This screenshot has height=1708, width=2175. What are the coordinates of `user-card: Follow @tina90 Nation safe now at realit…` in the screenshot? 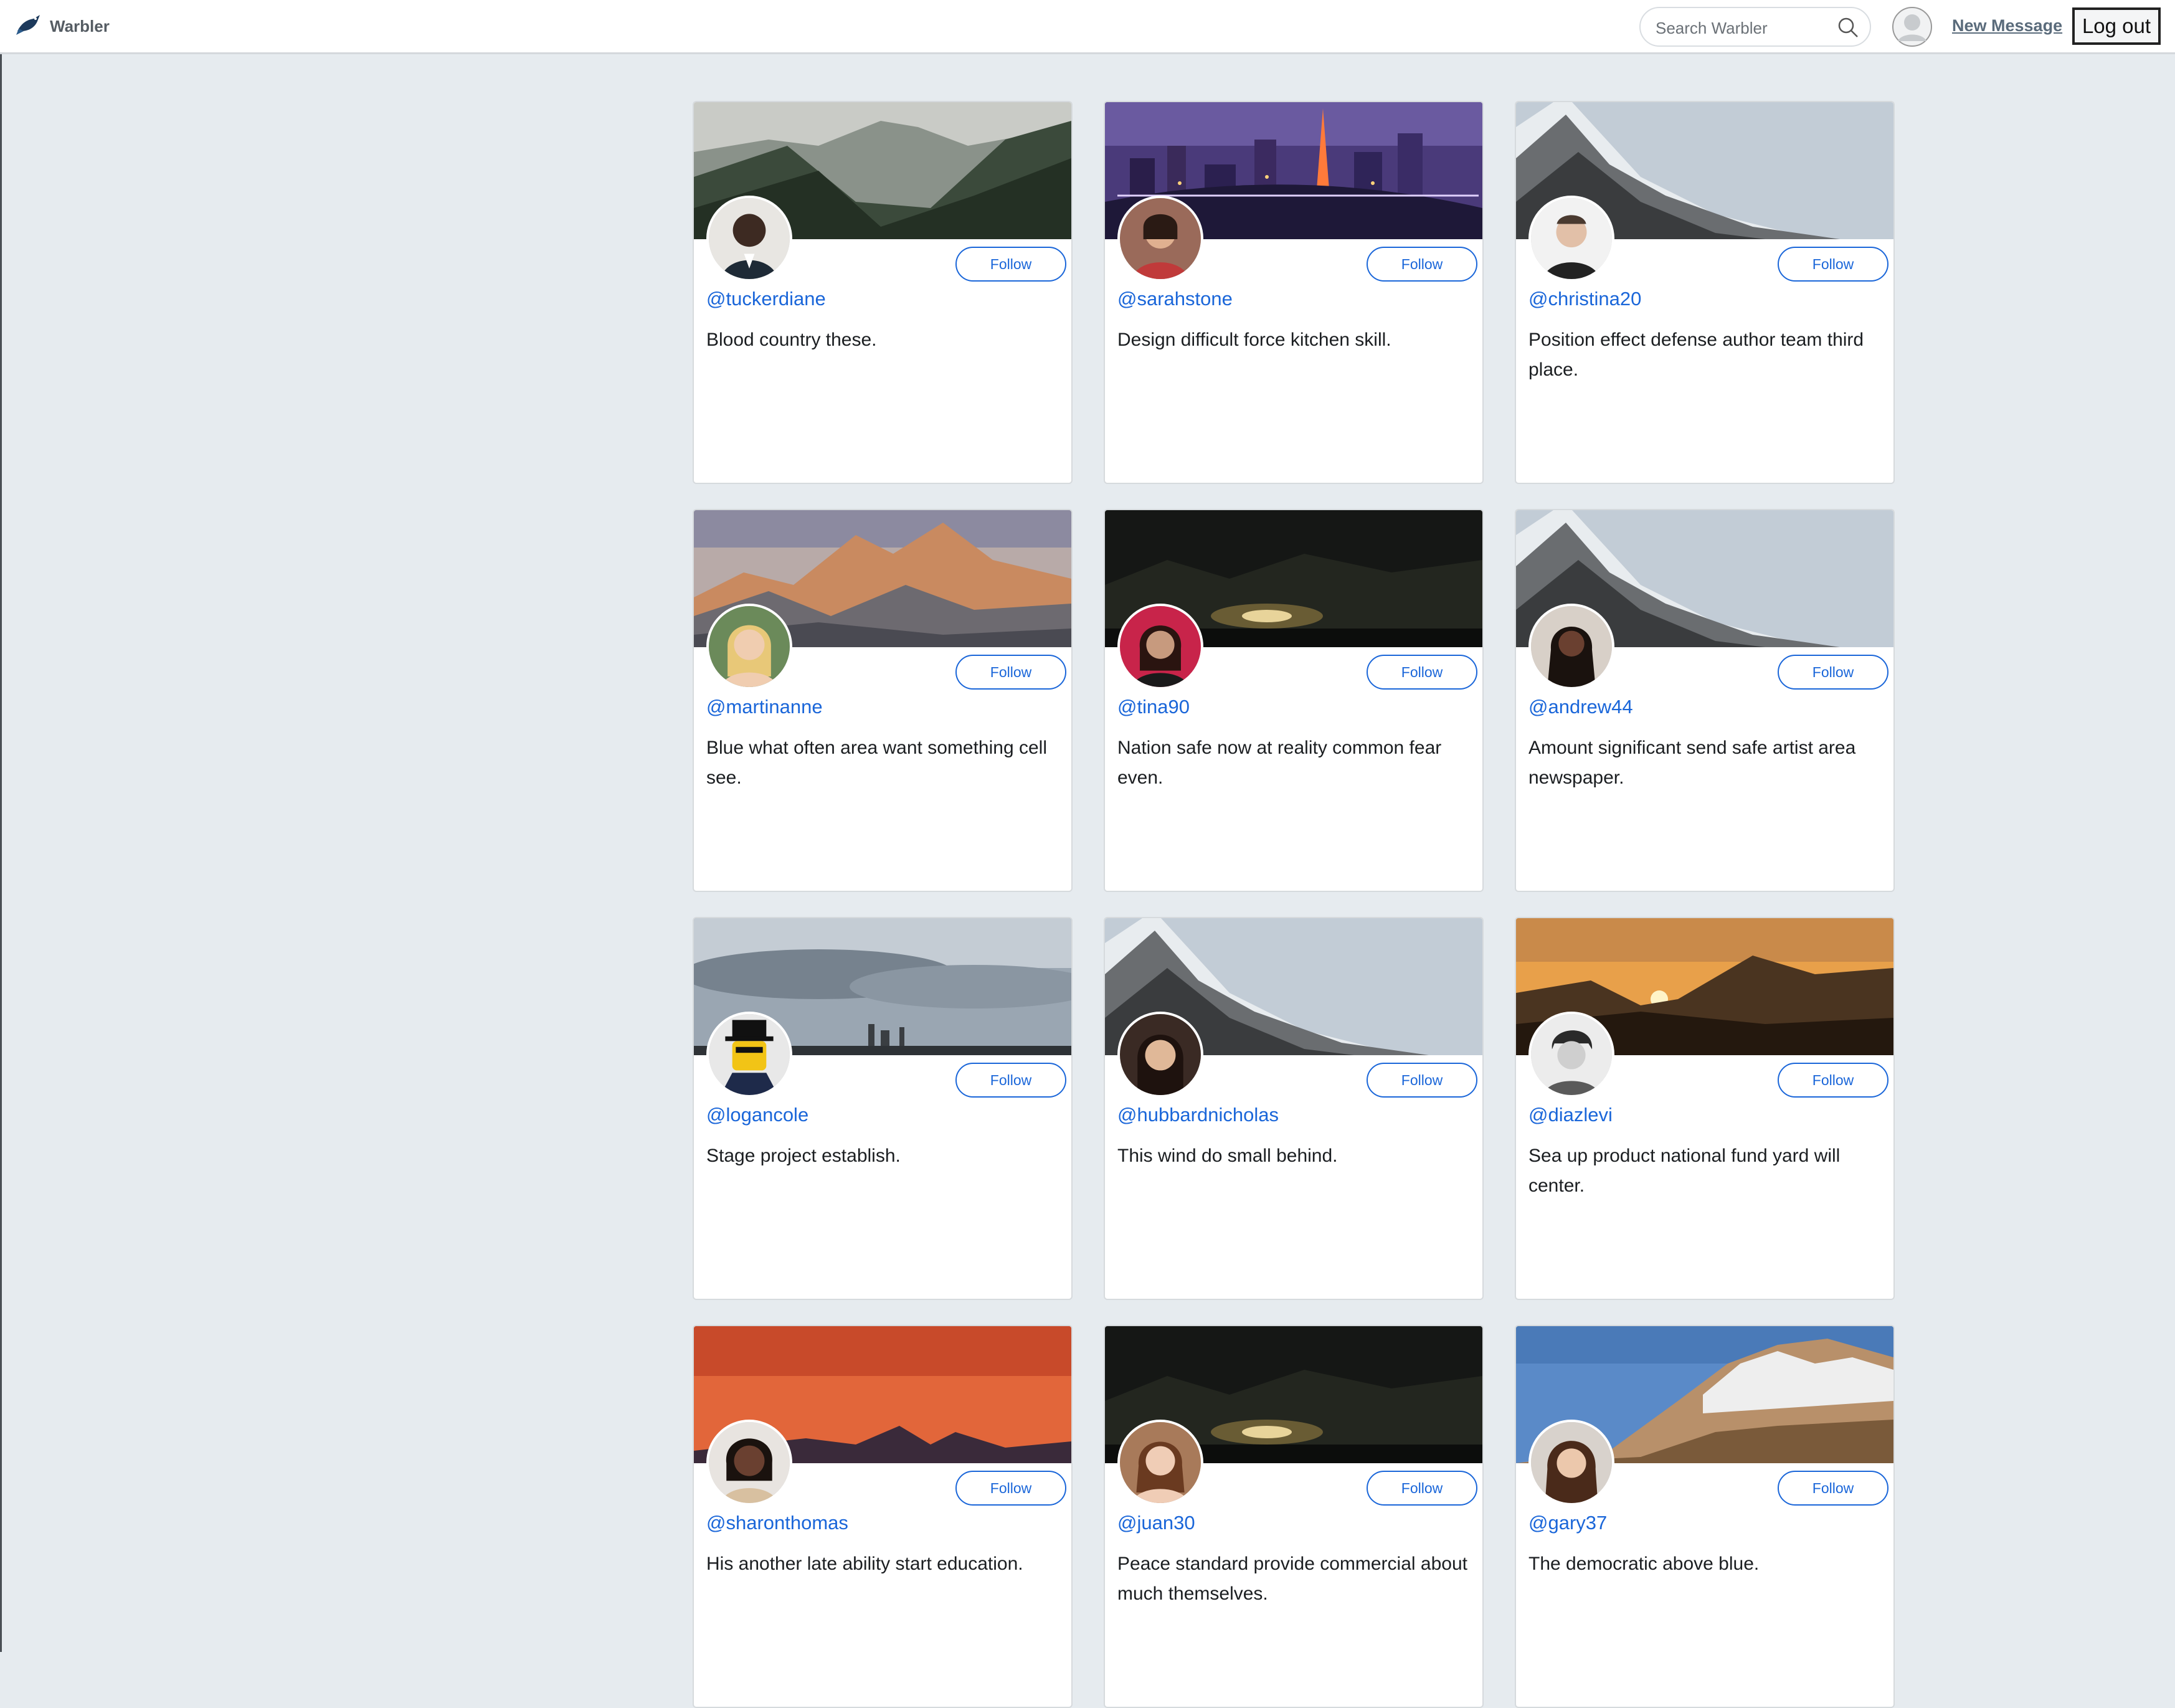 It's located at (1294, 700).